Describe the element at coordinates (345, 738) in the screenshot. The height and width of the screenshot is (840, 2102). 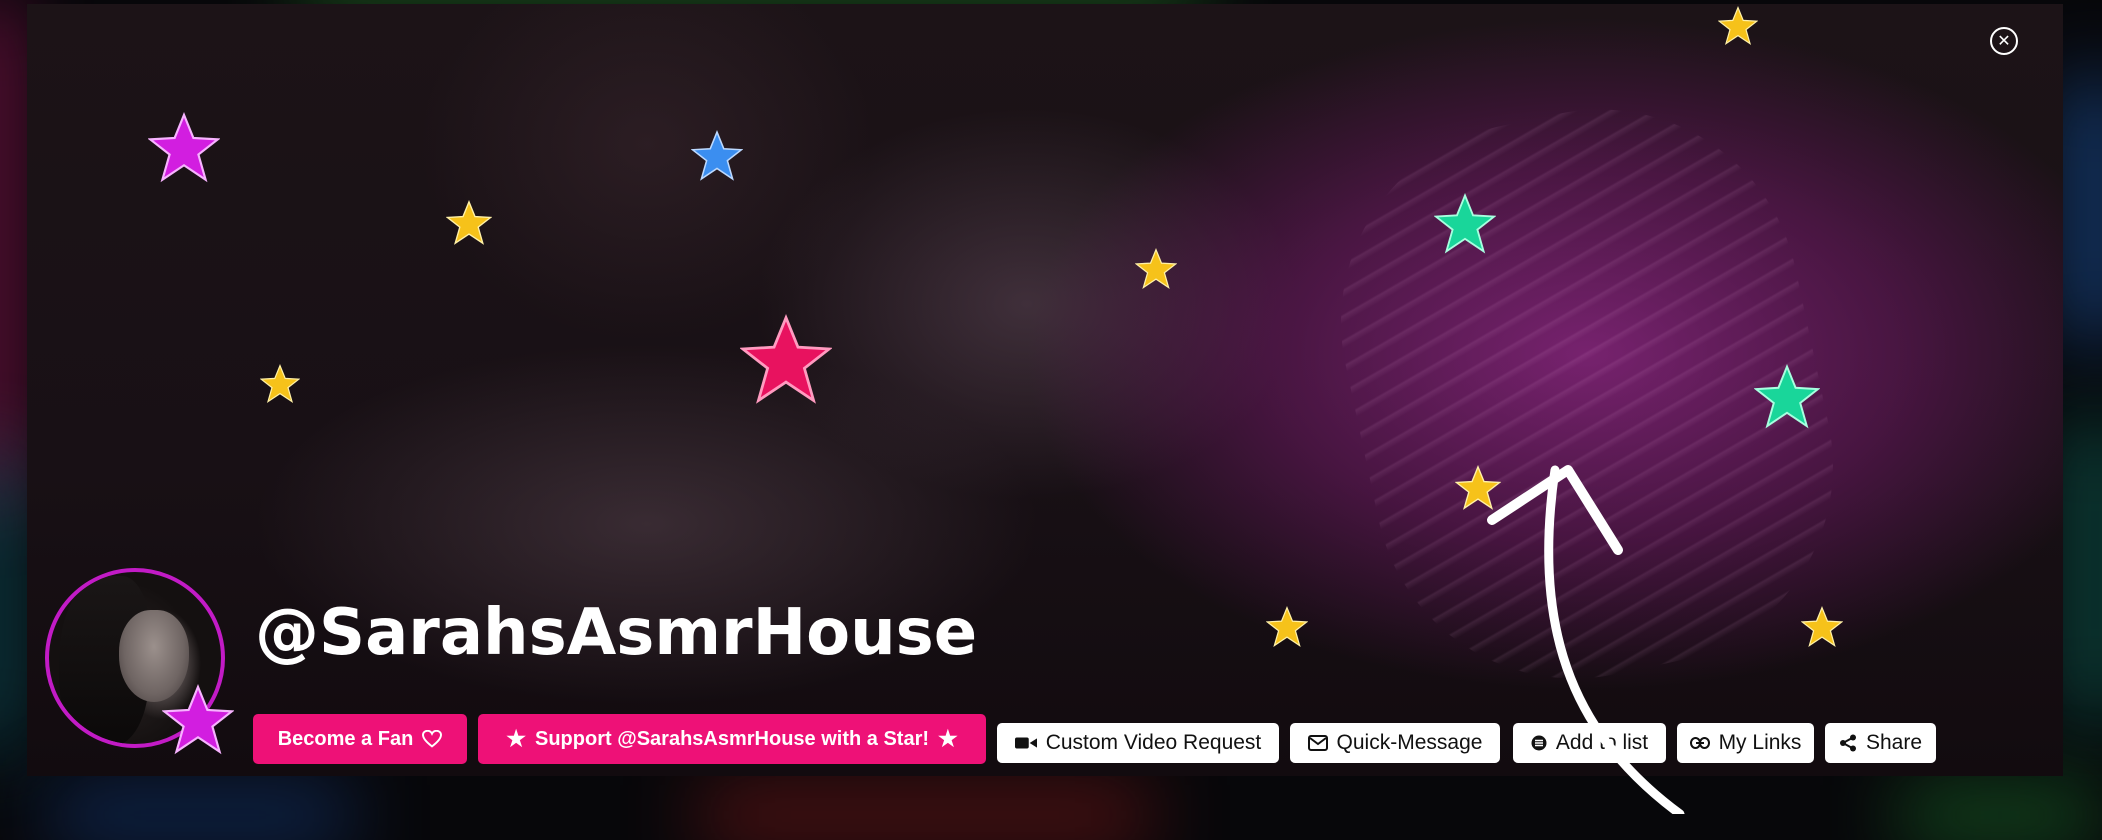
I see `become-fan-label: Become a Fan` at that location.